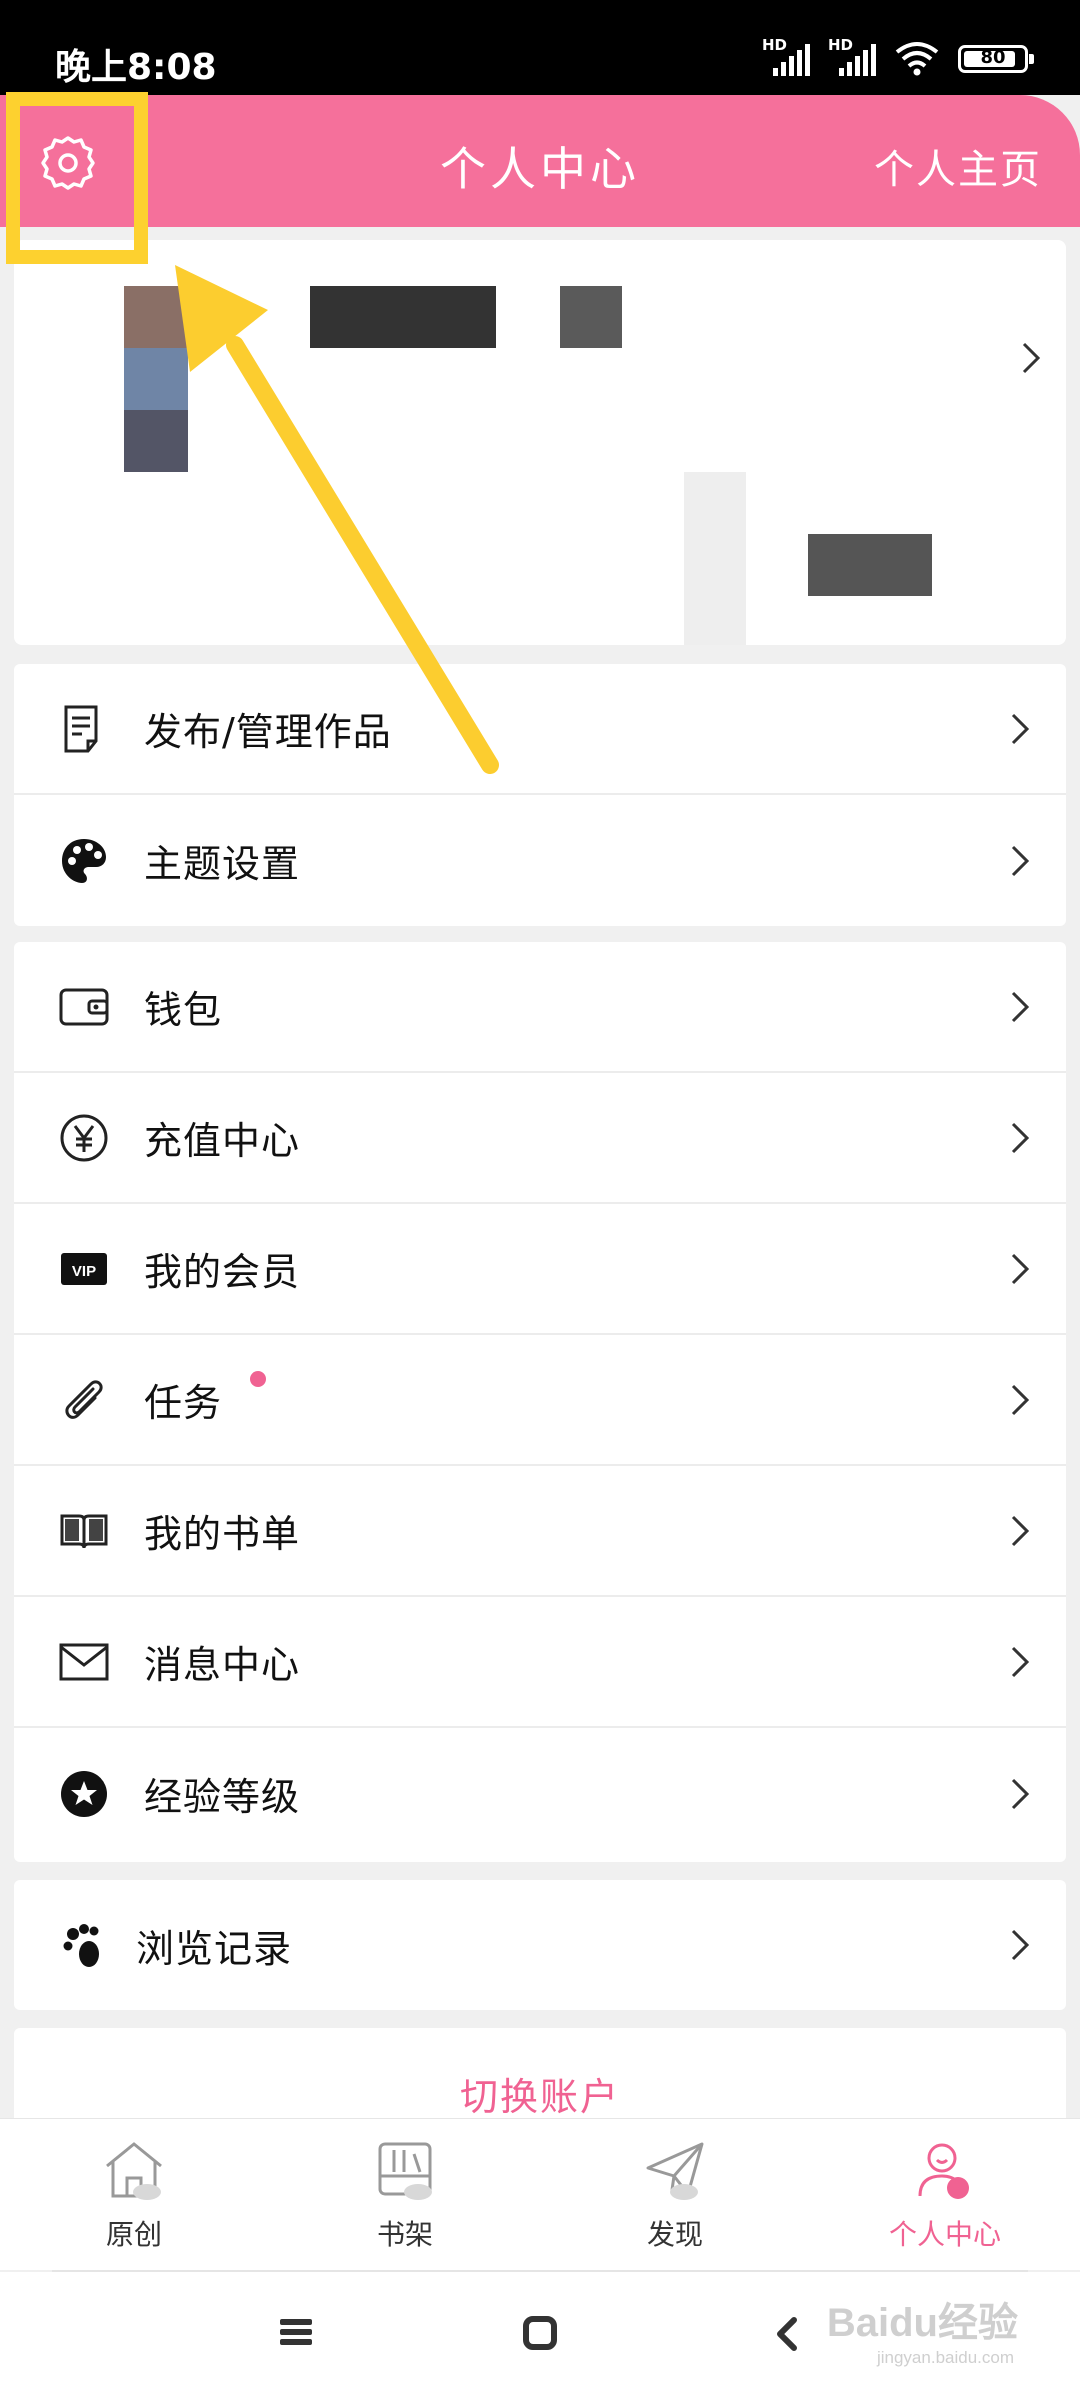  Describe the element at coordinates (133, 2234) in the screenshot. I see `tab-label: 原创` at that location.